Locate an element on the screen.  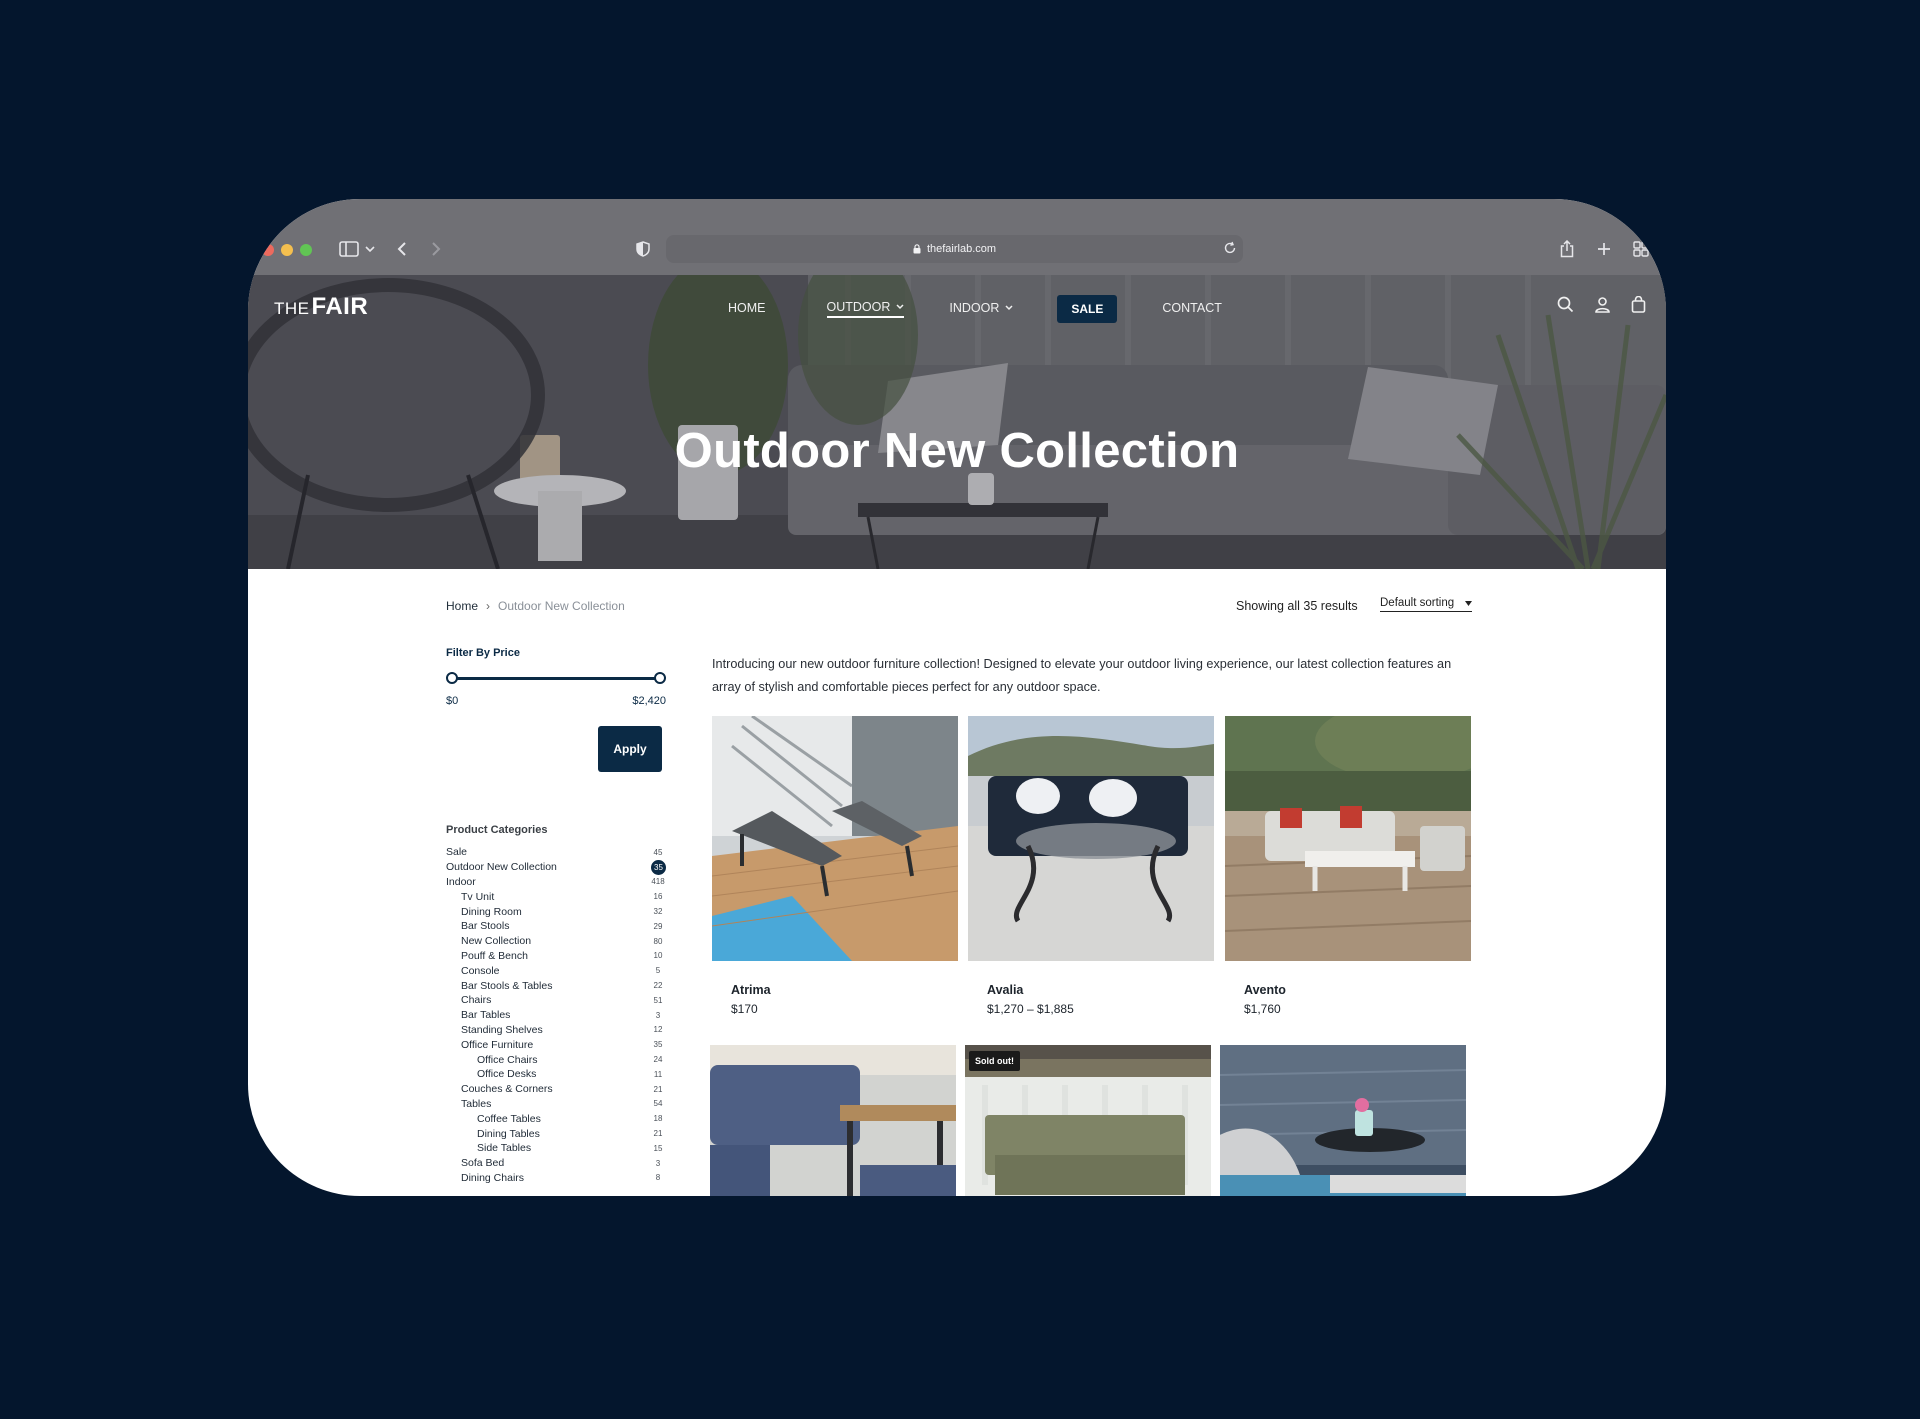
cart-icon is located at coordinates (1638, 306).